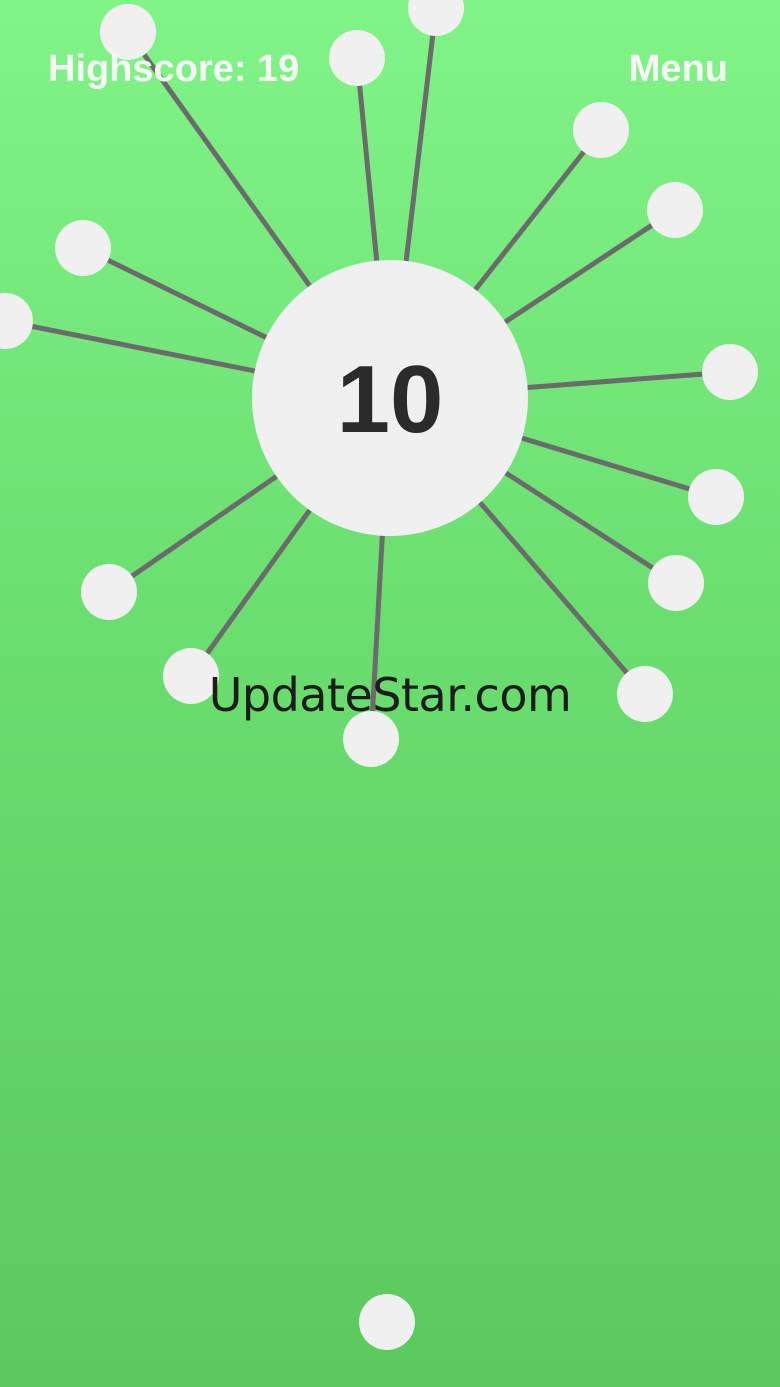 The height and width of the screenshot is (1387, 780). What do you see at coordinates (390, 399) in the screenshot?
I see `level-number: 10` at bounding box center [390, 399].